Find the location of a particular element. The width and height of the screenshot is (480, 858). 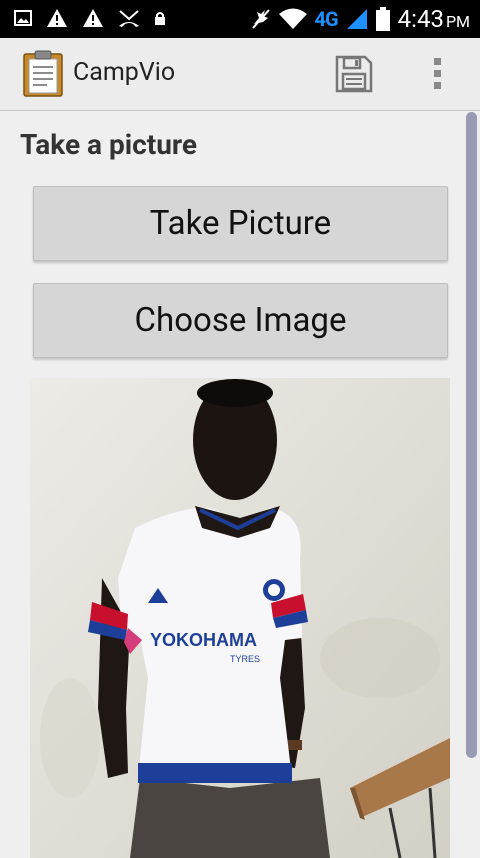

more-vert-icon is located at coordinates (438, 77).